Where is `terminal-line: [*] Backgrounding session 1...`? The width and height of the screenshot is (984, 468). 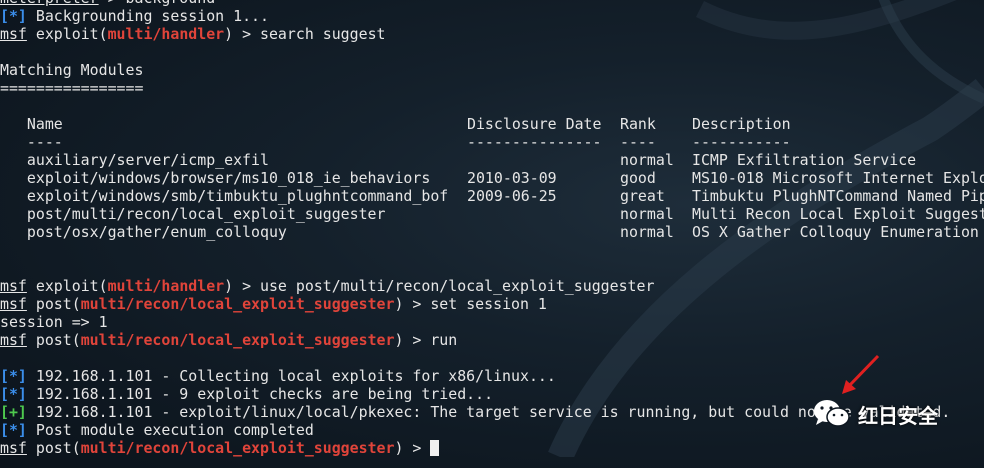
terminal-line: [*] Backgrounding session 1... is located at coordinates (475, 16).